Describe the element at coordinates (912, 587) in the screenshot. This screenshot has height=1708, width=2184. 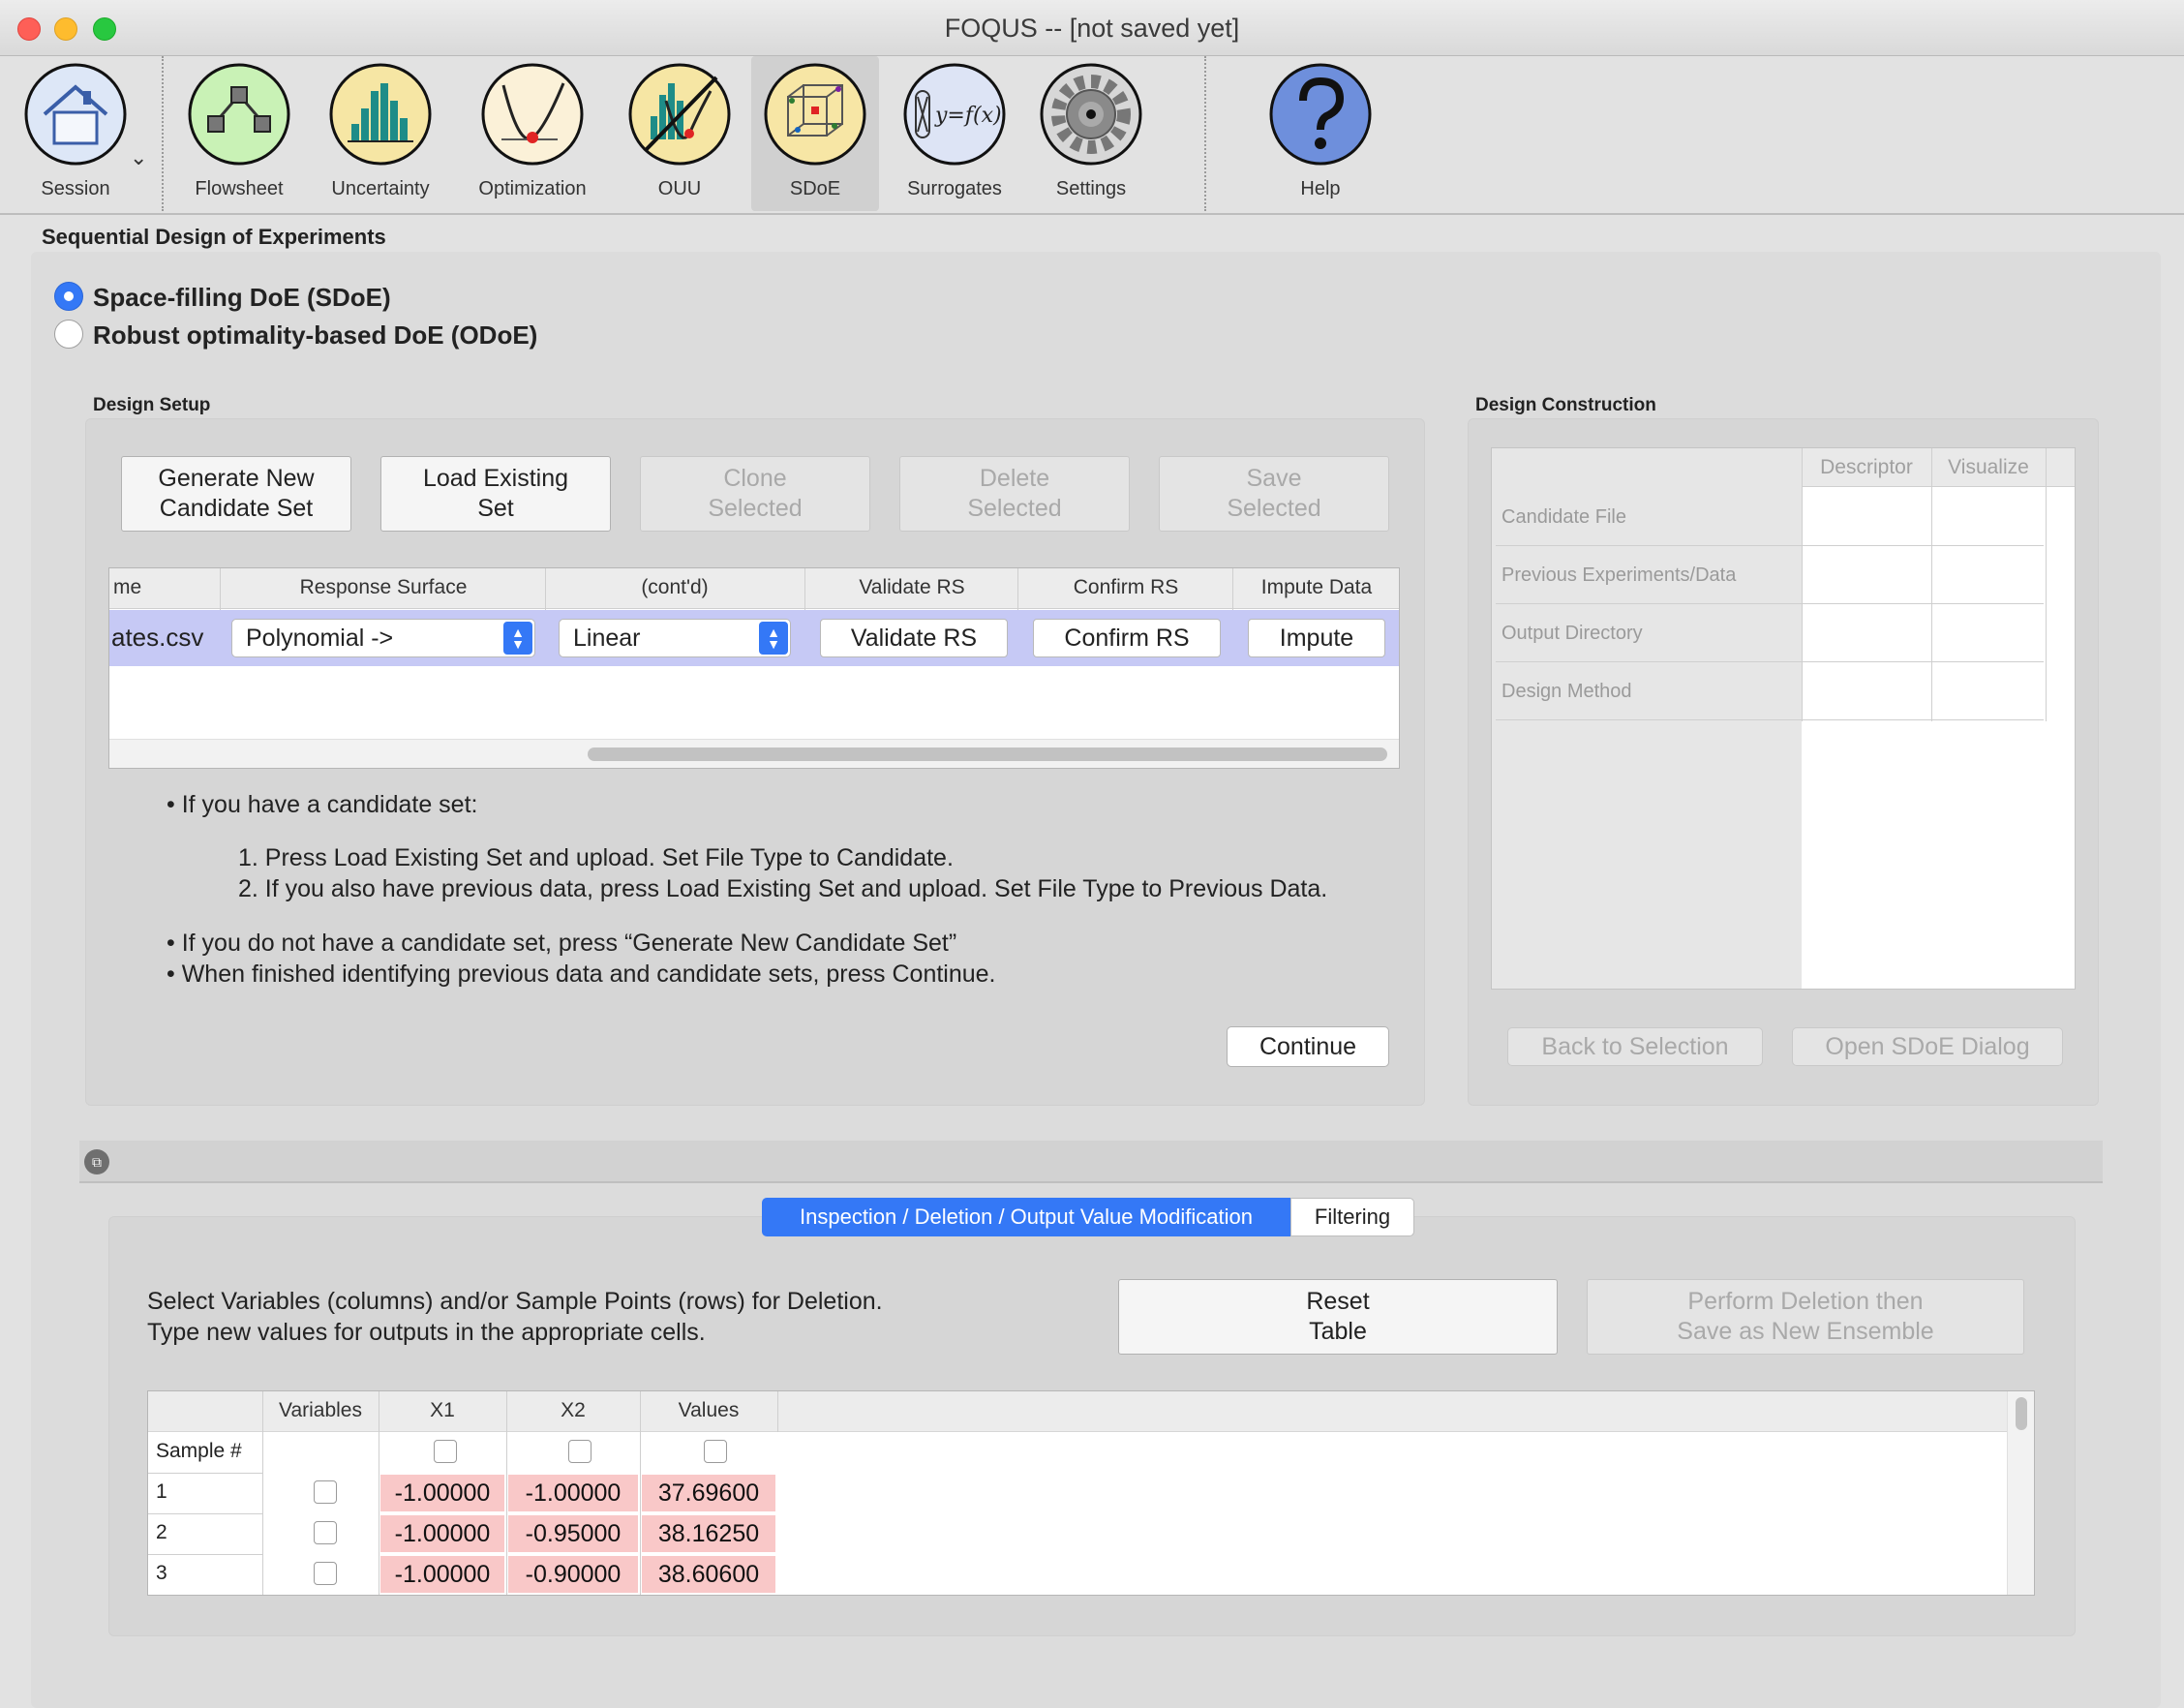
I see `col-validate-rs: Validate RS` at that location.